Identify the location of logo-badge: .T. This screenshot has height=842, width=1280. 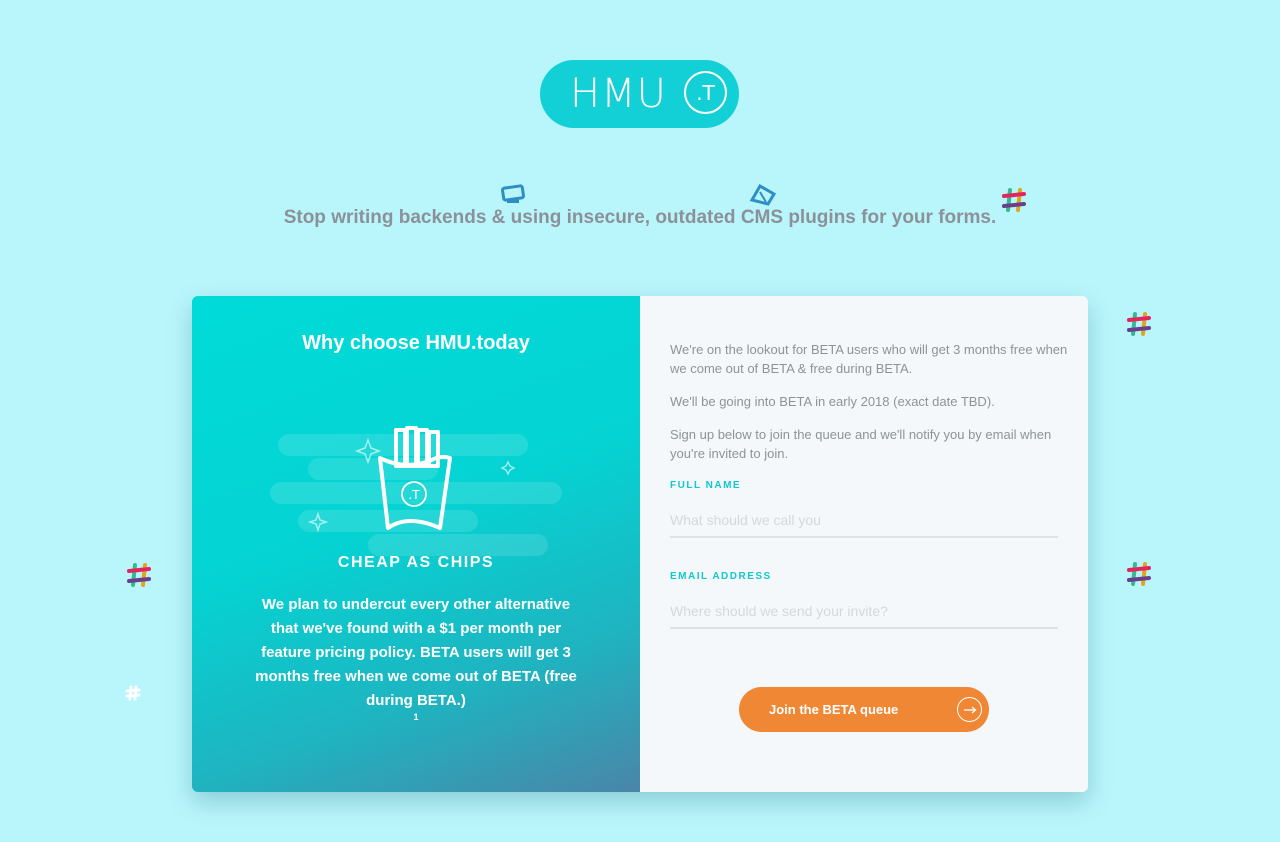
(705, 92).